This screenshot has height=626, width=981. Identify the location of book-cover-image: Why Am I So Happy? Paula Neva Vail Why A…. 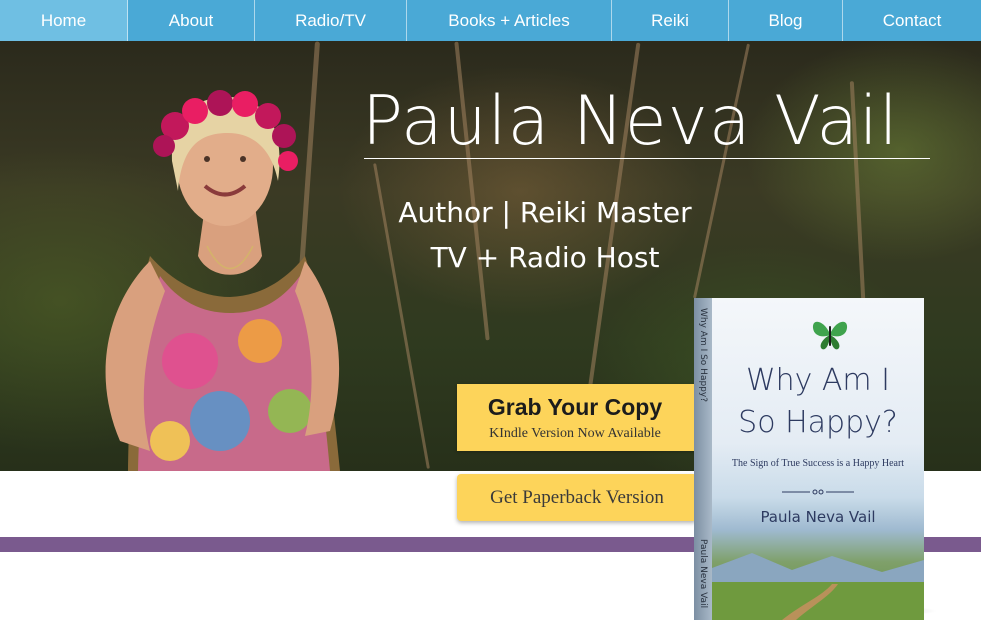
(816, 459).